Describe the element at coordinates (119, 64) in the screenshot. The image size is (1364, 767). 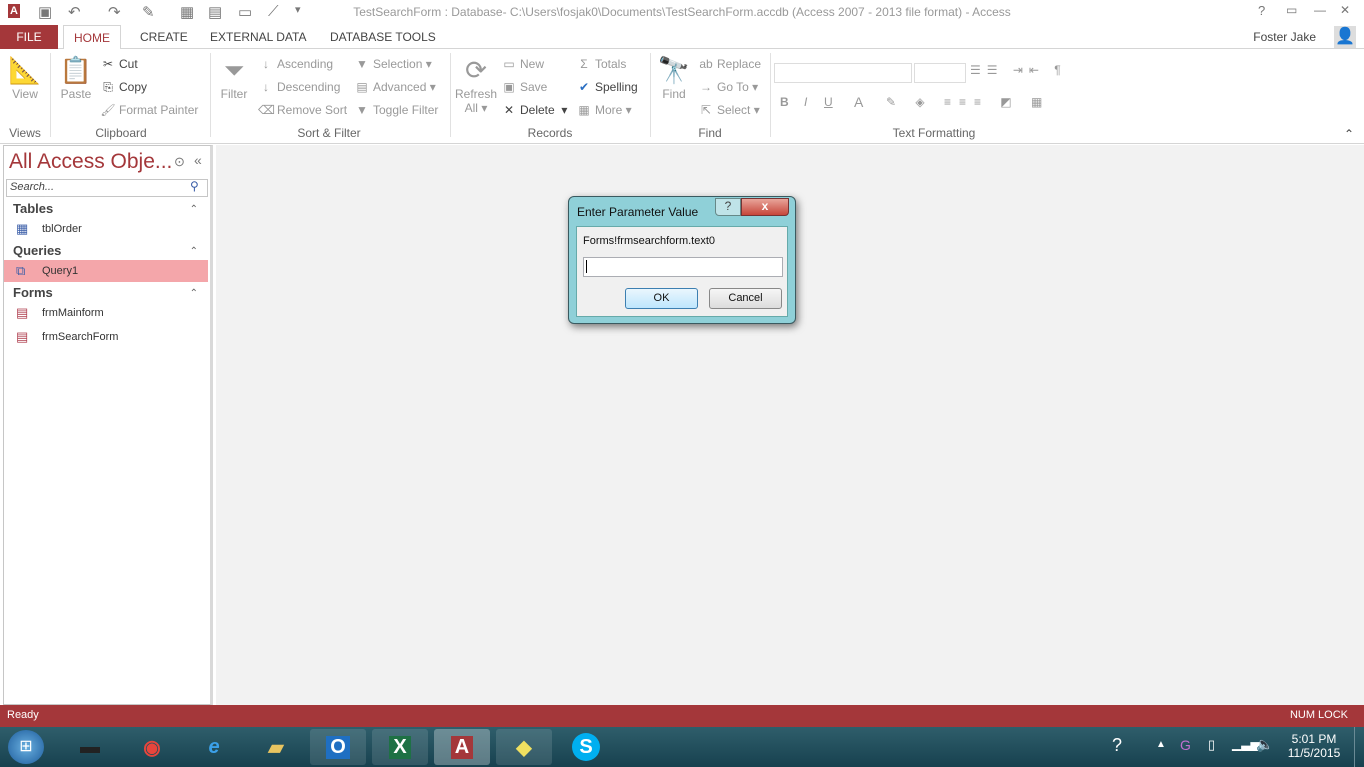
I see `cut-button: ✂ Cut` at that location.